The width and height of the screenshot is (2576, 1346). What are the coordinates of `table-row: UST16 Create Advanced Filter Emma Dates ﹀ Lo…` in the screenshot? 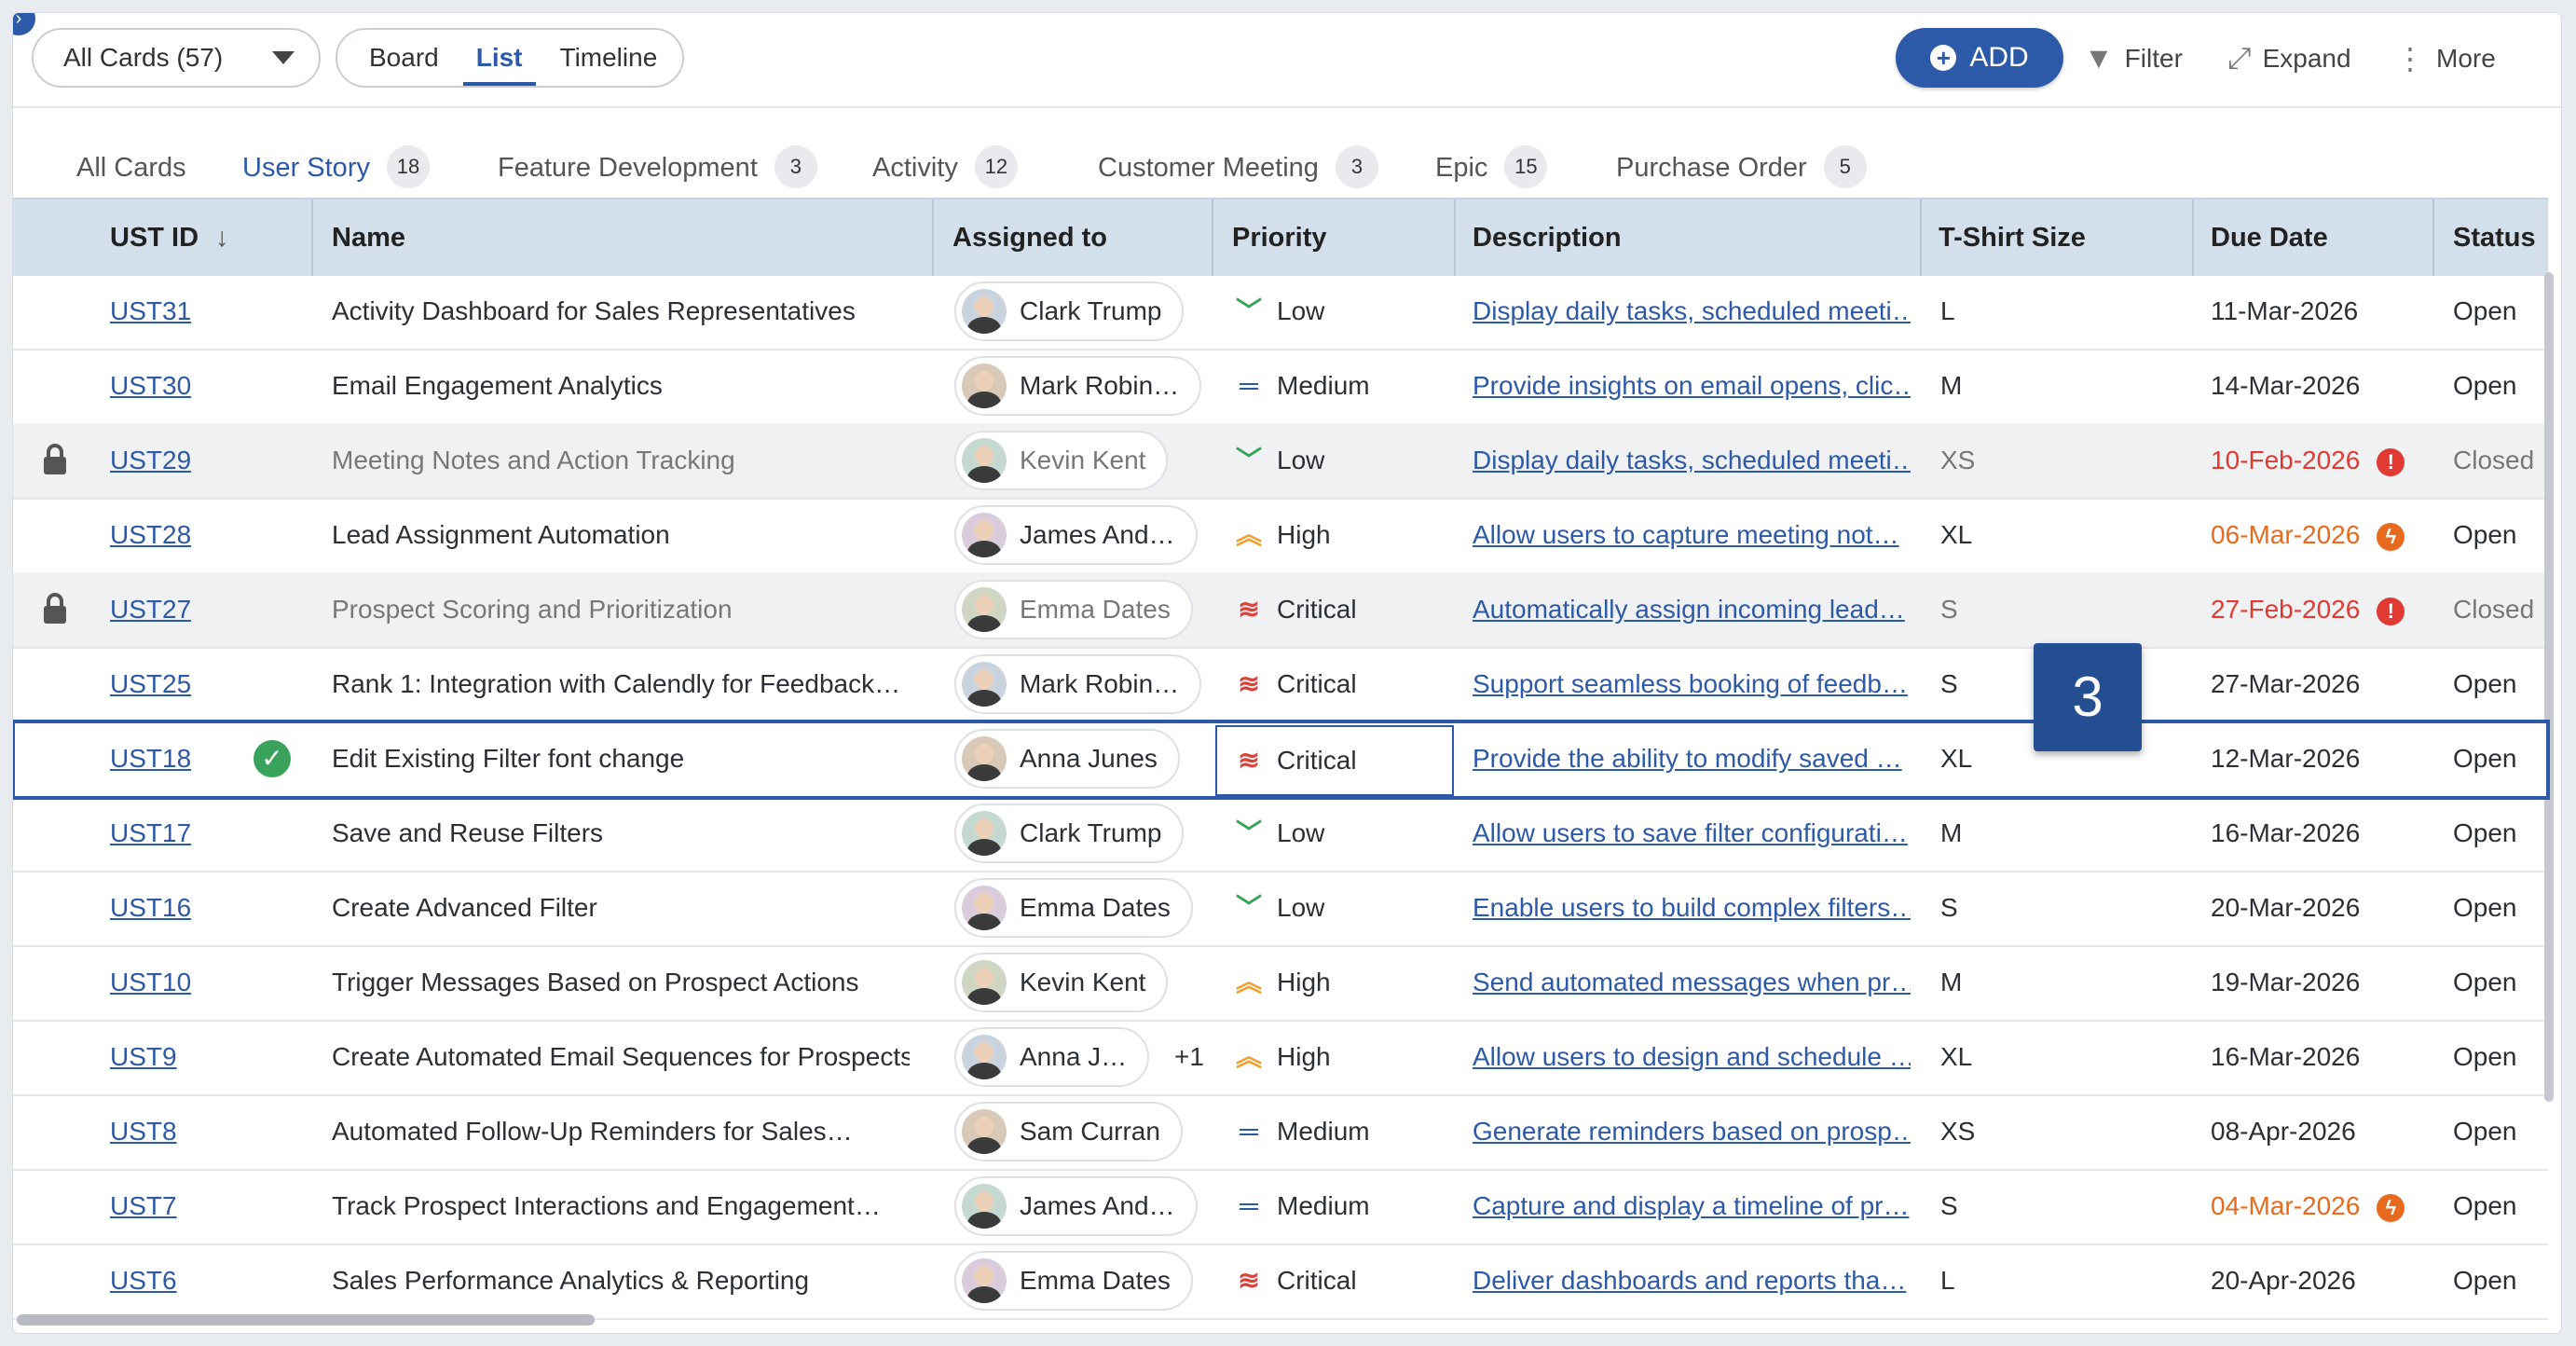 It's located at (1280, 909).